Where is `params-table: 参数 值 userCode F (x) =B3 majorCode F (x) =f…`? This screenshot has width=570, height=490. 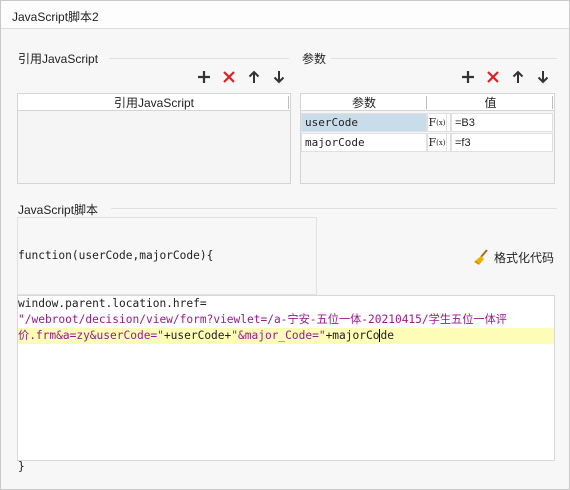
params-table: 参数 值 userCode F (x) =B3 majorCode F (x) =f… is located at coordinates (427, 138).